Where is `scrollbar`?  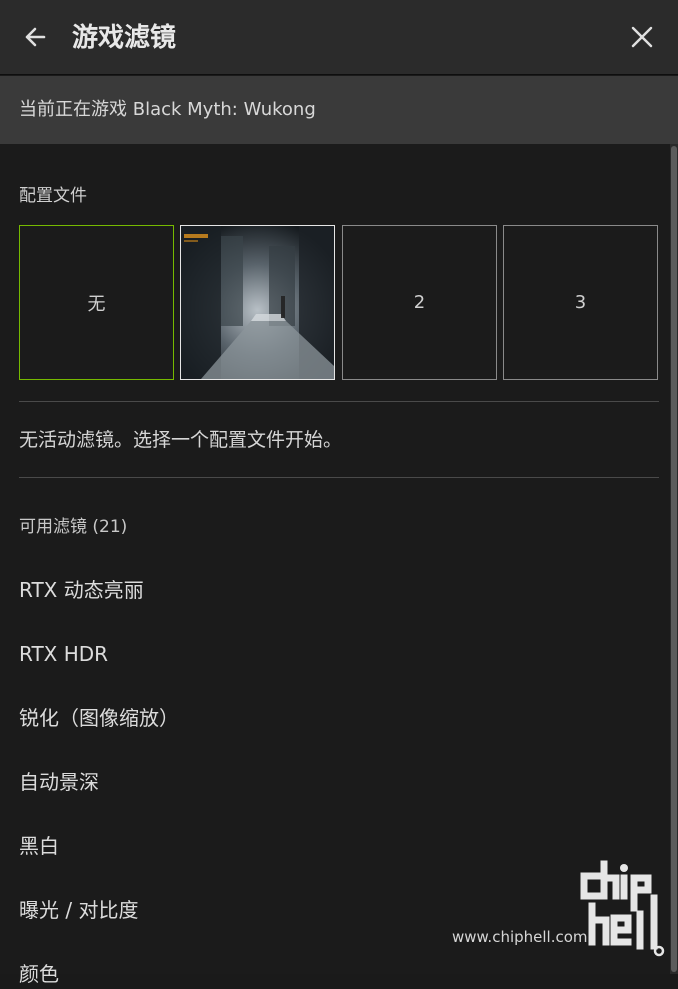
scrollbar is located at coordinates (674, 559).